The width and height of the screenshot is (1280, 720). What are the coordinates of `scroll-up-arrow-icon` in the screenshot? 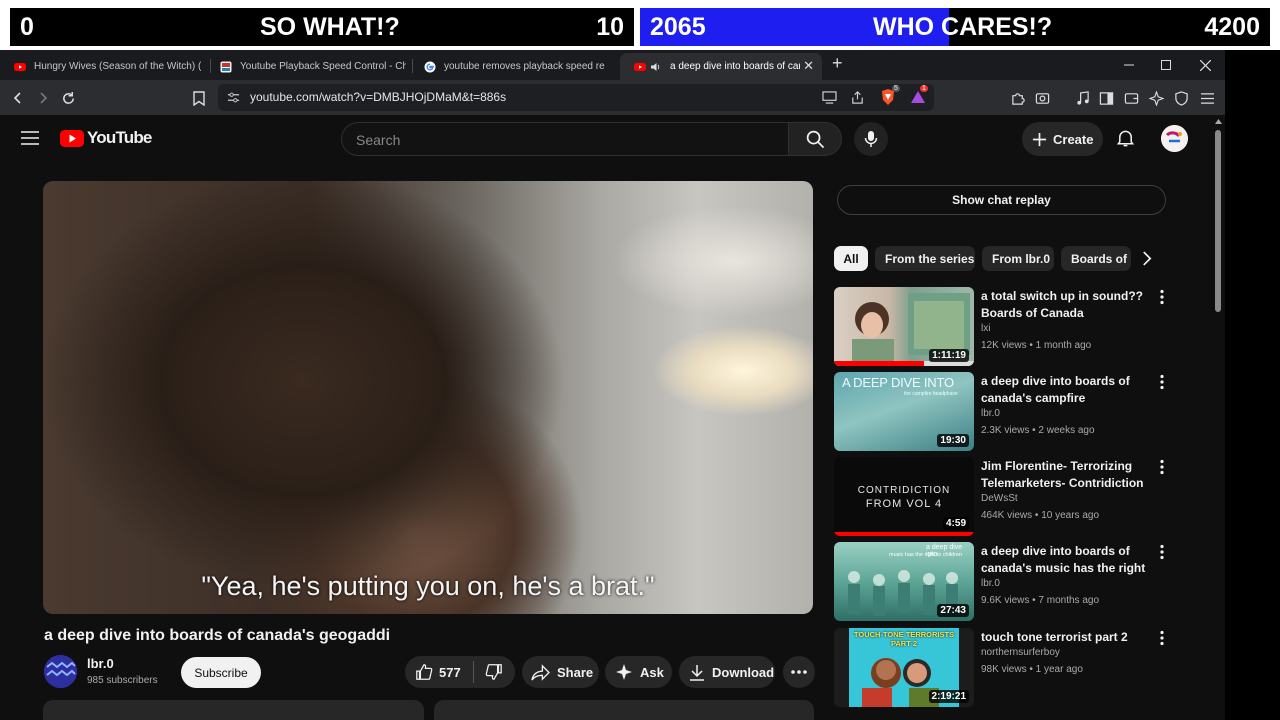 It's located at (1218, 121).